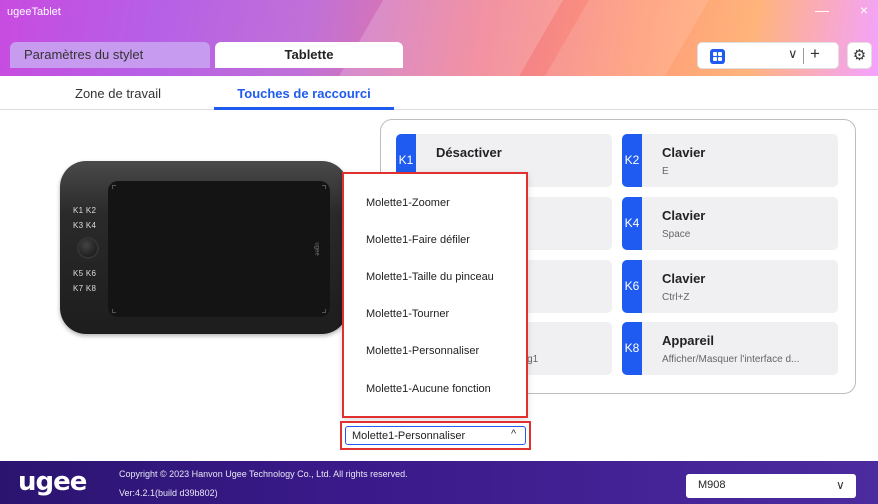  I want to click on key-card-k4: K4 Clavier Space, so click(730, 223).